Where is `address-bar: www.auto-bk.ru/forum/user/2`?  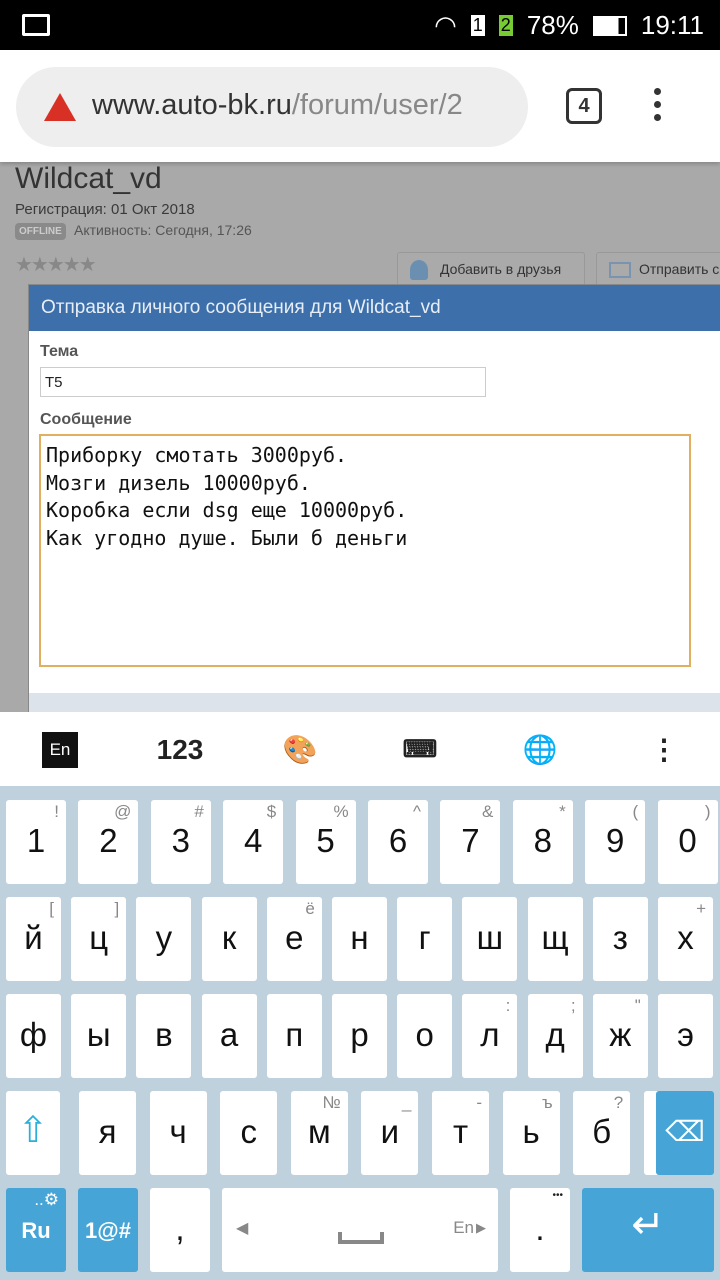 address-bar: www.auto-bk.ru/forum/user/2 is located at coordinates (272, 107).